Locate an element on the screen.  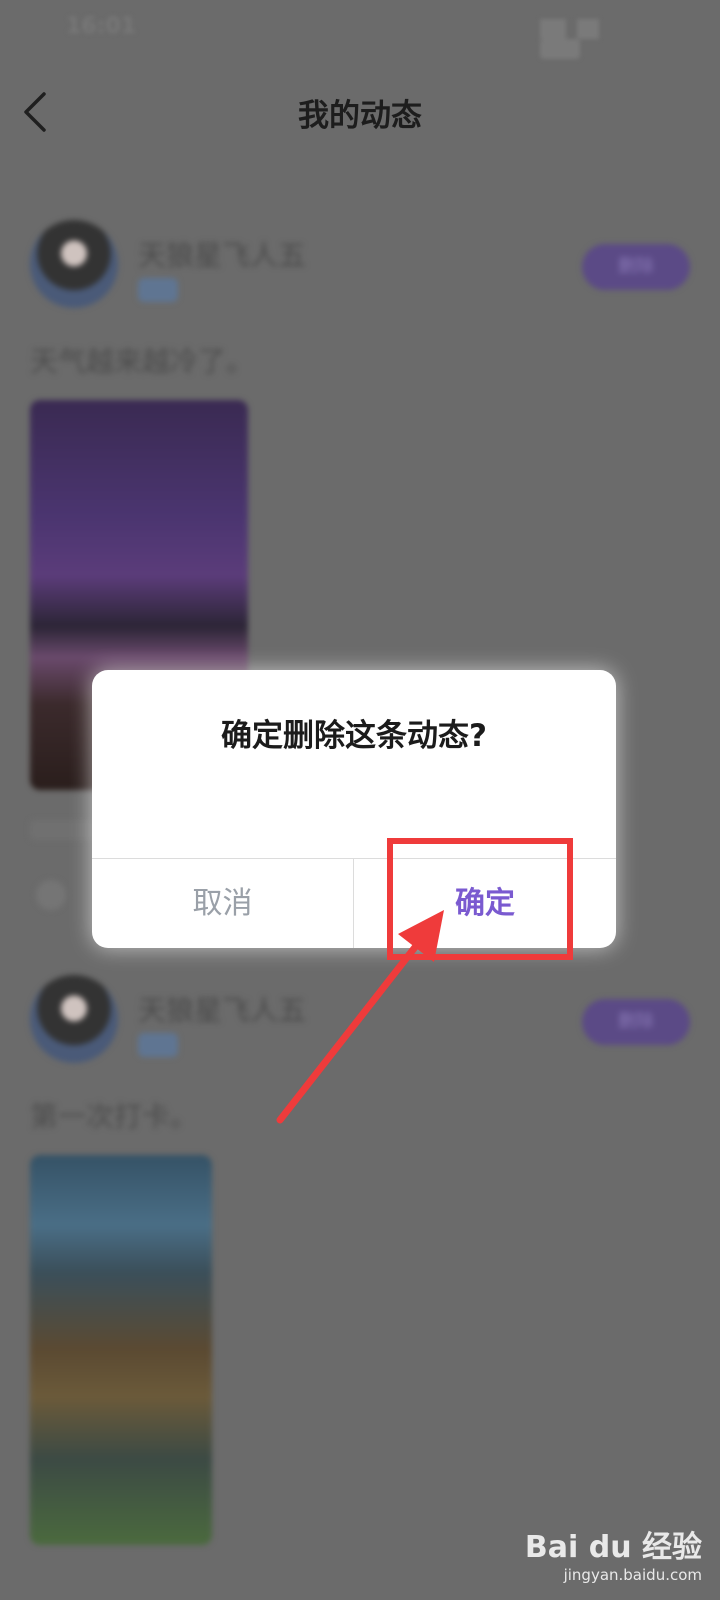
status-time: 16:01 is located at coordinates (101, 26).